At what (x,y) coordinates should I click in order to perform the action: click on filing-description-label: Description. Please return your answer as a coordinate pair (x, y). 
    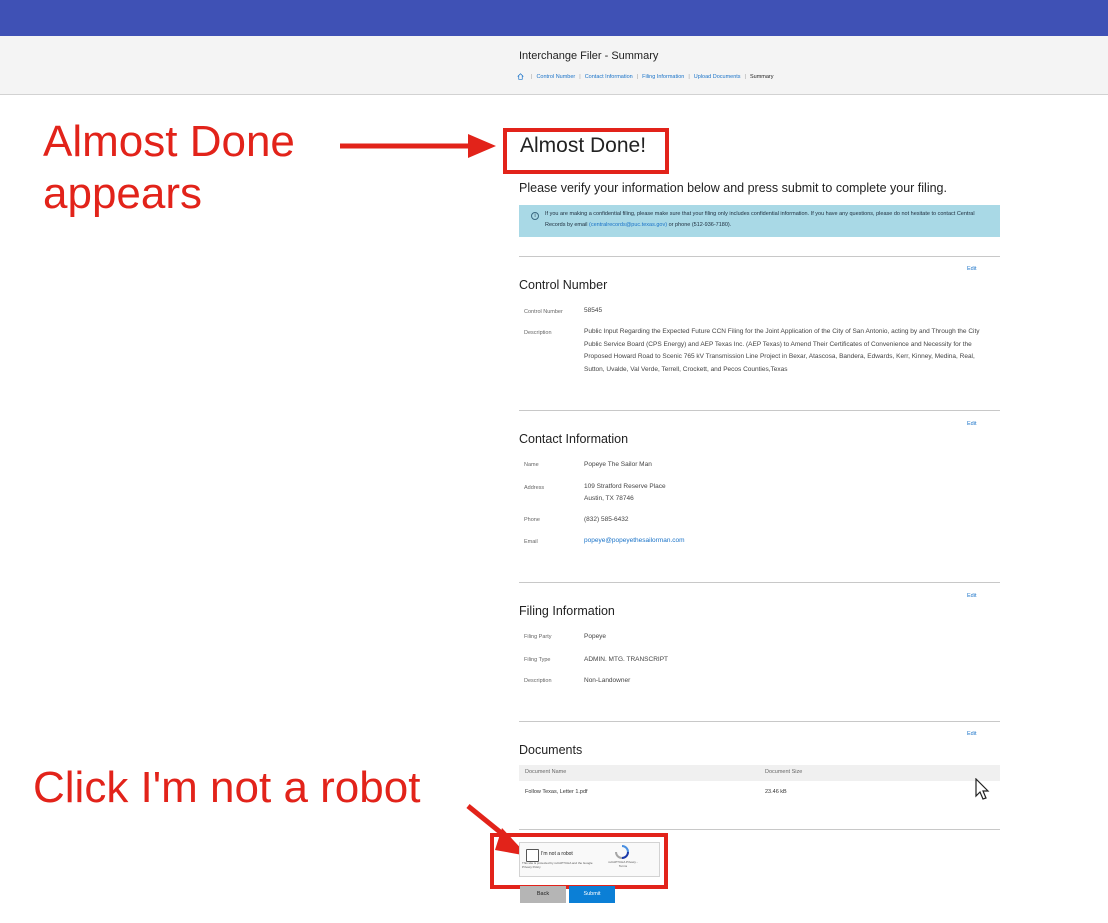
    Looking at the image, I should click on (538, 681).